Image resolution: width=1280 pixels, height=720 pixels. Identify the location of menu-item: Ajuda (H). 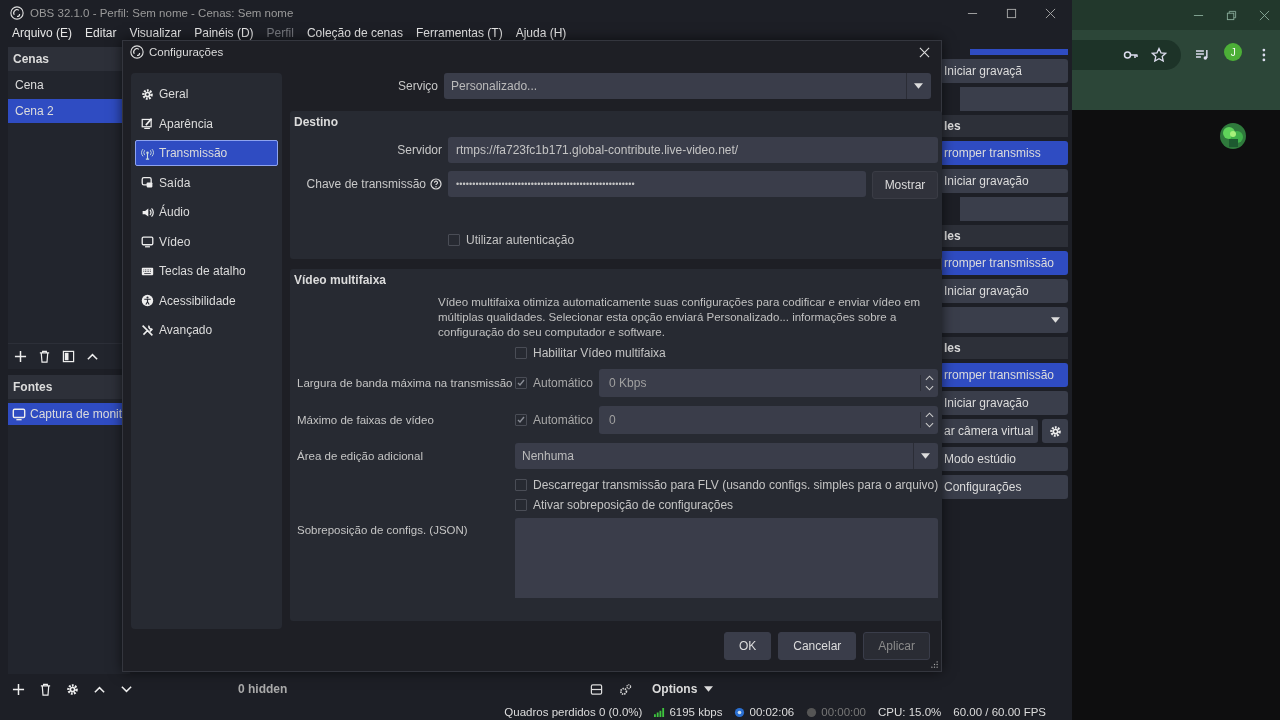
(541, 33).